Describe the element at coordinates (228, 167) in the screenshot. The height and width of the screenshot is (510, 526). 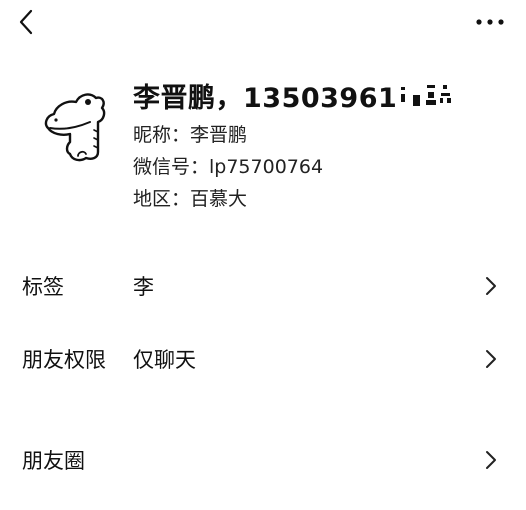
I see `wechat-id-text: 微信号：lp75700764` at that location.